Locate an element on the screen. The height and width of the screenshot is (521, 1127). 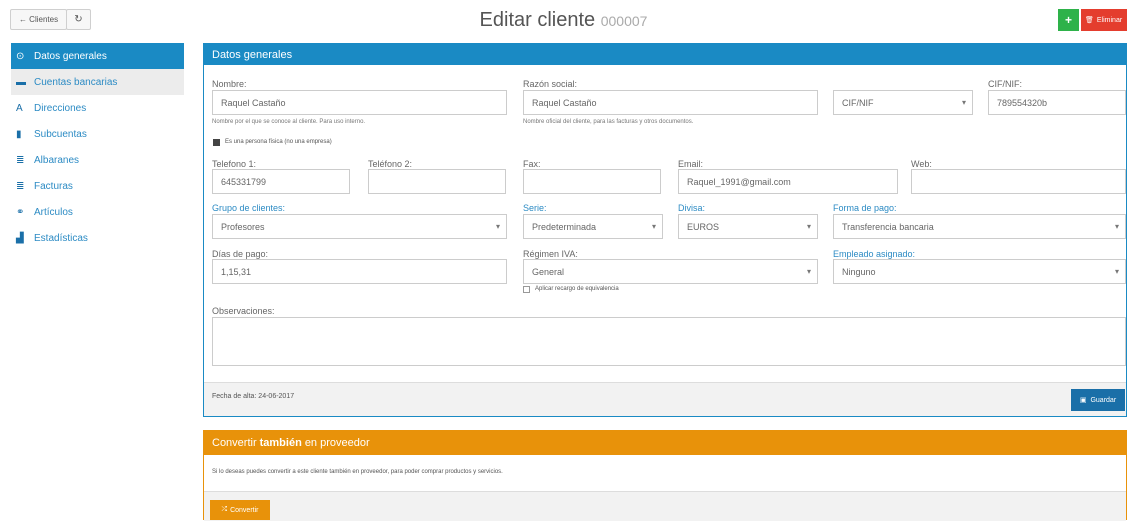
persona-fisica-checkbox is located at coordinates (216, 142).